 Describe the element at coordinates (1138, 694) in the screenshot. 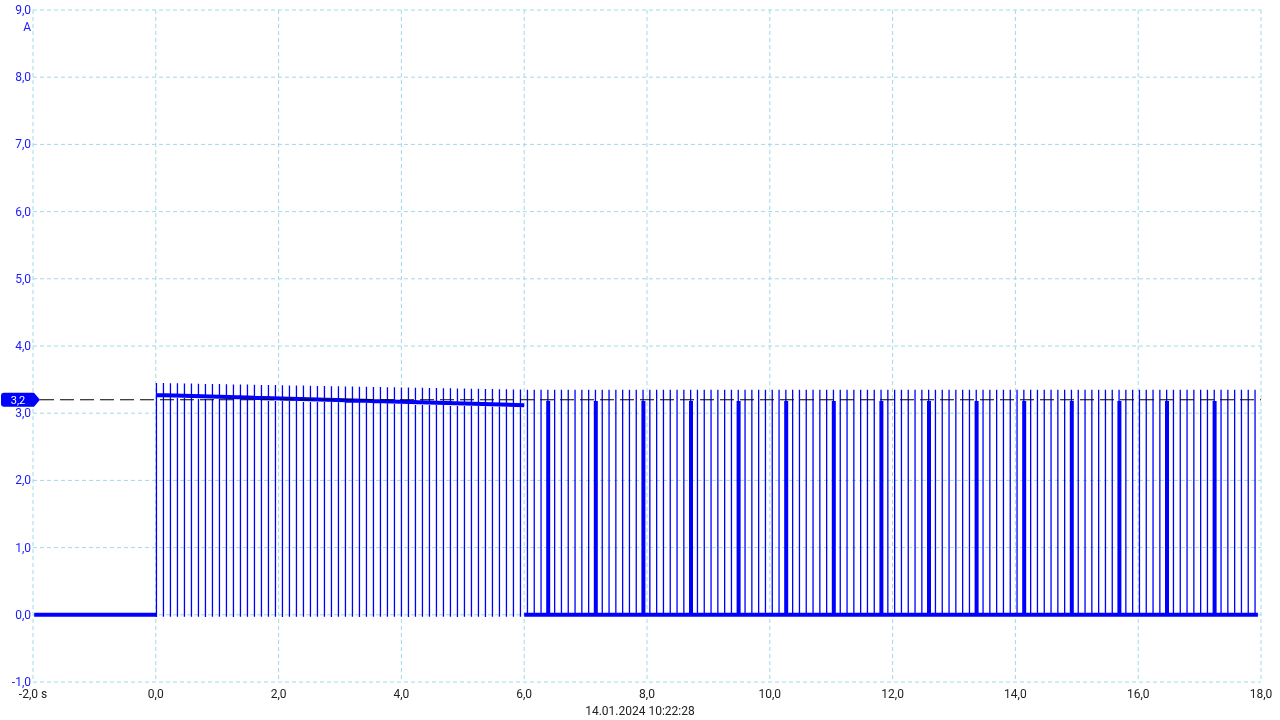

I see `x-axis-label: 16,0` at that location.